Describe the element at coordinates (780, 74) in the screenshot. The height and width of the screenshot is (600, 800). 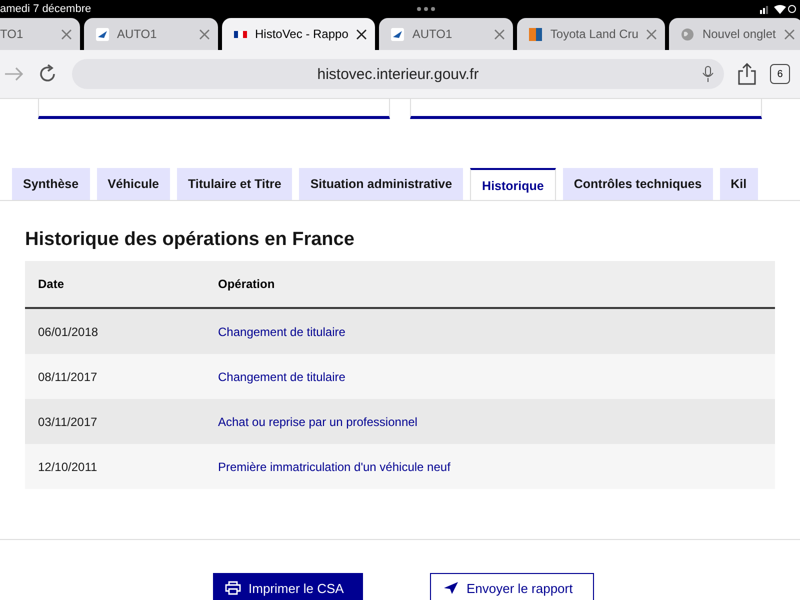
I see `tab-count-button: 6` at that location.